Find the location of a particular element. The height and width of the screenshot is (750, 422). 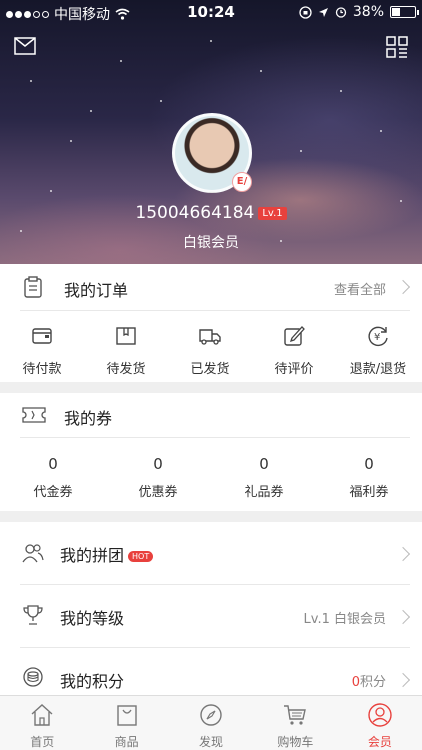

cart-icon is located at coordinates (295, 715).